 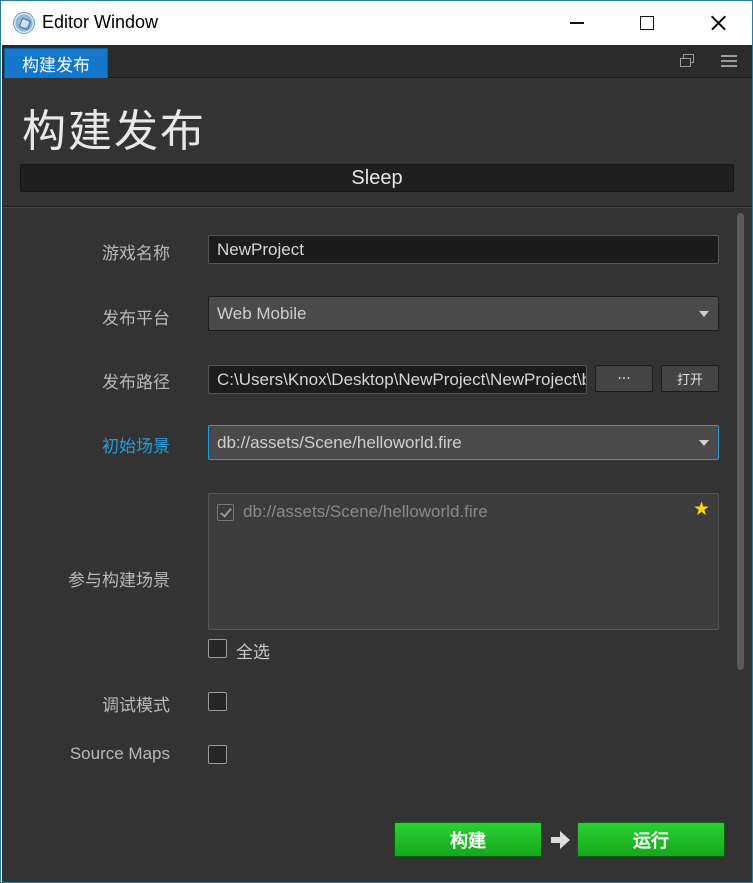 I want to click on tab-bar: 构建发布, so click(x=377, y=61).